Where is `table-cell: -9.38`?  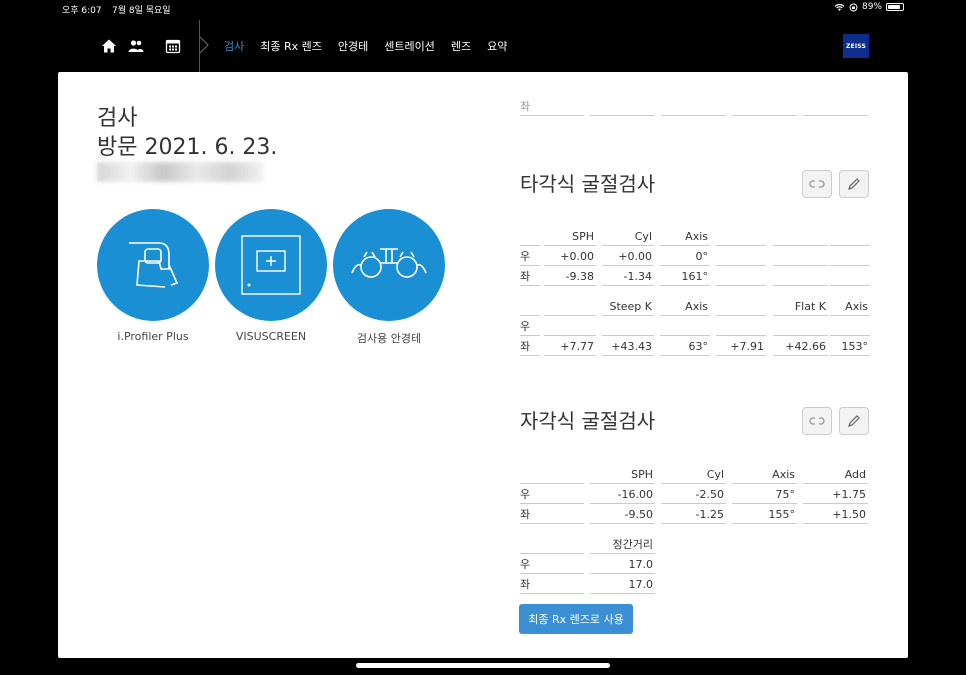 table-cell: -9.38 is located at coordinates (570, 277).